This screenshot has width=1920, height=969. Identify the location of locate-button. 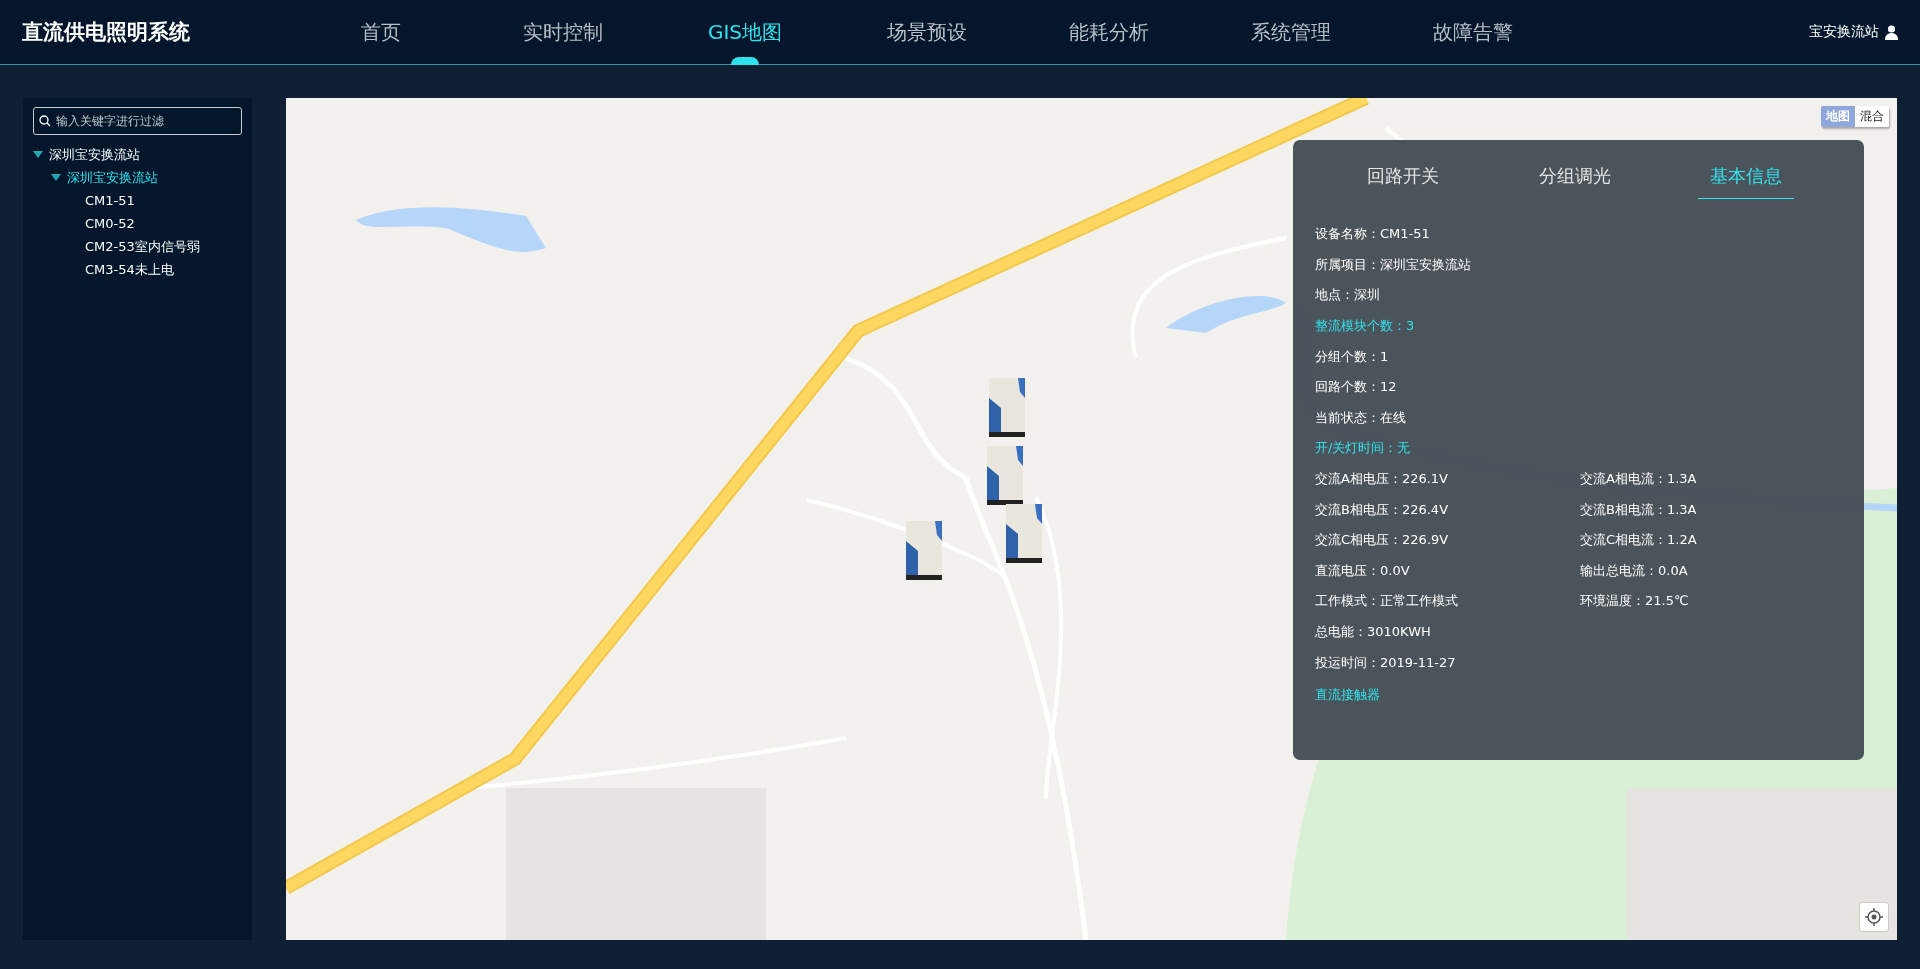
(1874, 917).